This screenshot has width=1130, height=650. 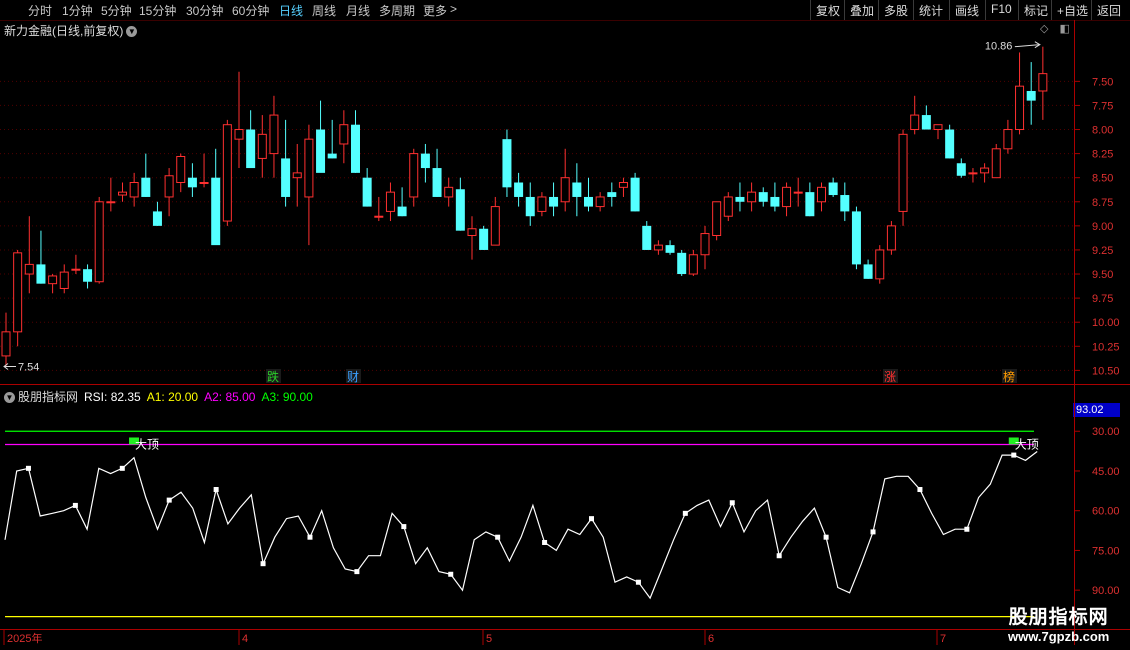 What do you see at coordinates (711, 639) in the screenshot?
I see `date-label: 6` at bounding box center [711, 639].